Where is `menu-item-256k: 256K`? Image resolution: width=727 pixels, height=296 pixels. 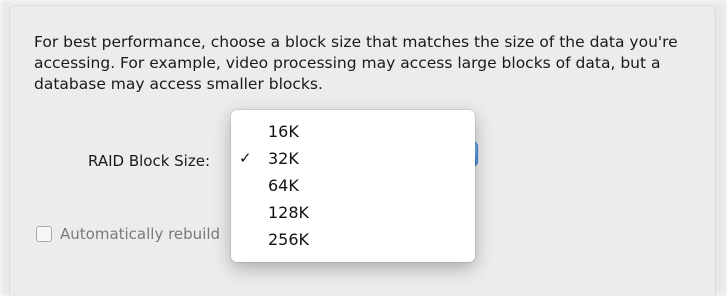 menu-item-256k: 256K is located at coordinates (353, 239).